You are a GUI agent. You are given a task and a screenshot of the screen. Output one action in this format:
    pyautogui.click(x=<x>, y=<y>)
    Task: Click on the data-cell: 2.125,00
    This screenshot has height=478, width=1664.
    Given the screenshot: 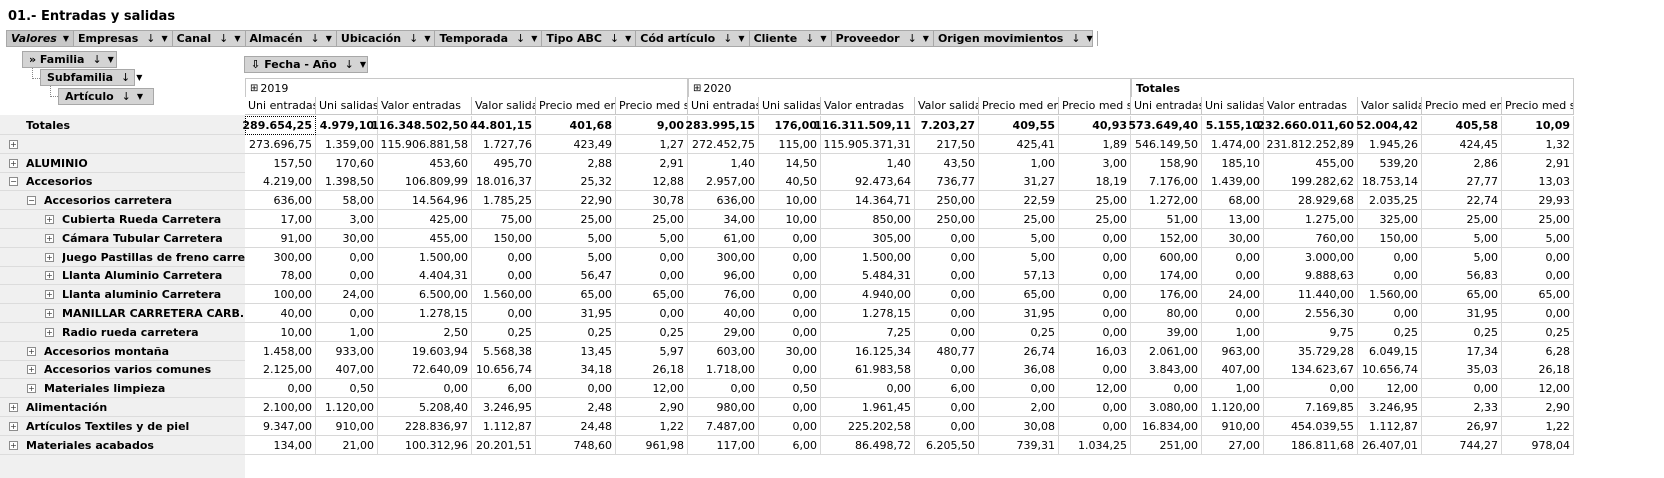 What is the action you would take?
    pyautogui.click(x=280, y=369)
    